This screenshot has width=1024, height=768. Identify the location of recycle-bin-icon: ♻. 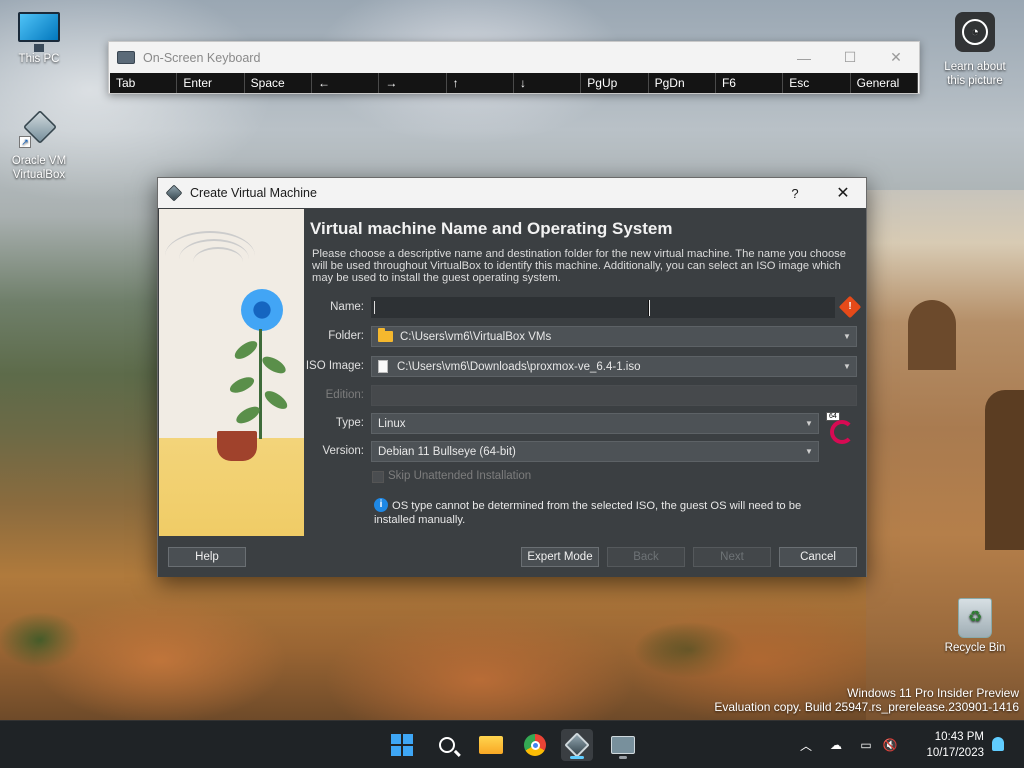
(975, 618).